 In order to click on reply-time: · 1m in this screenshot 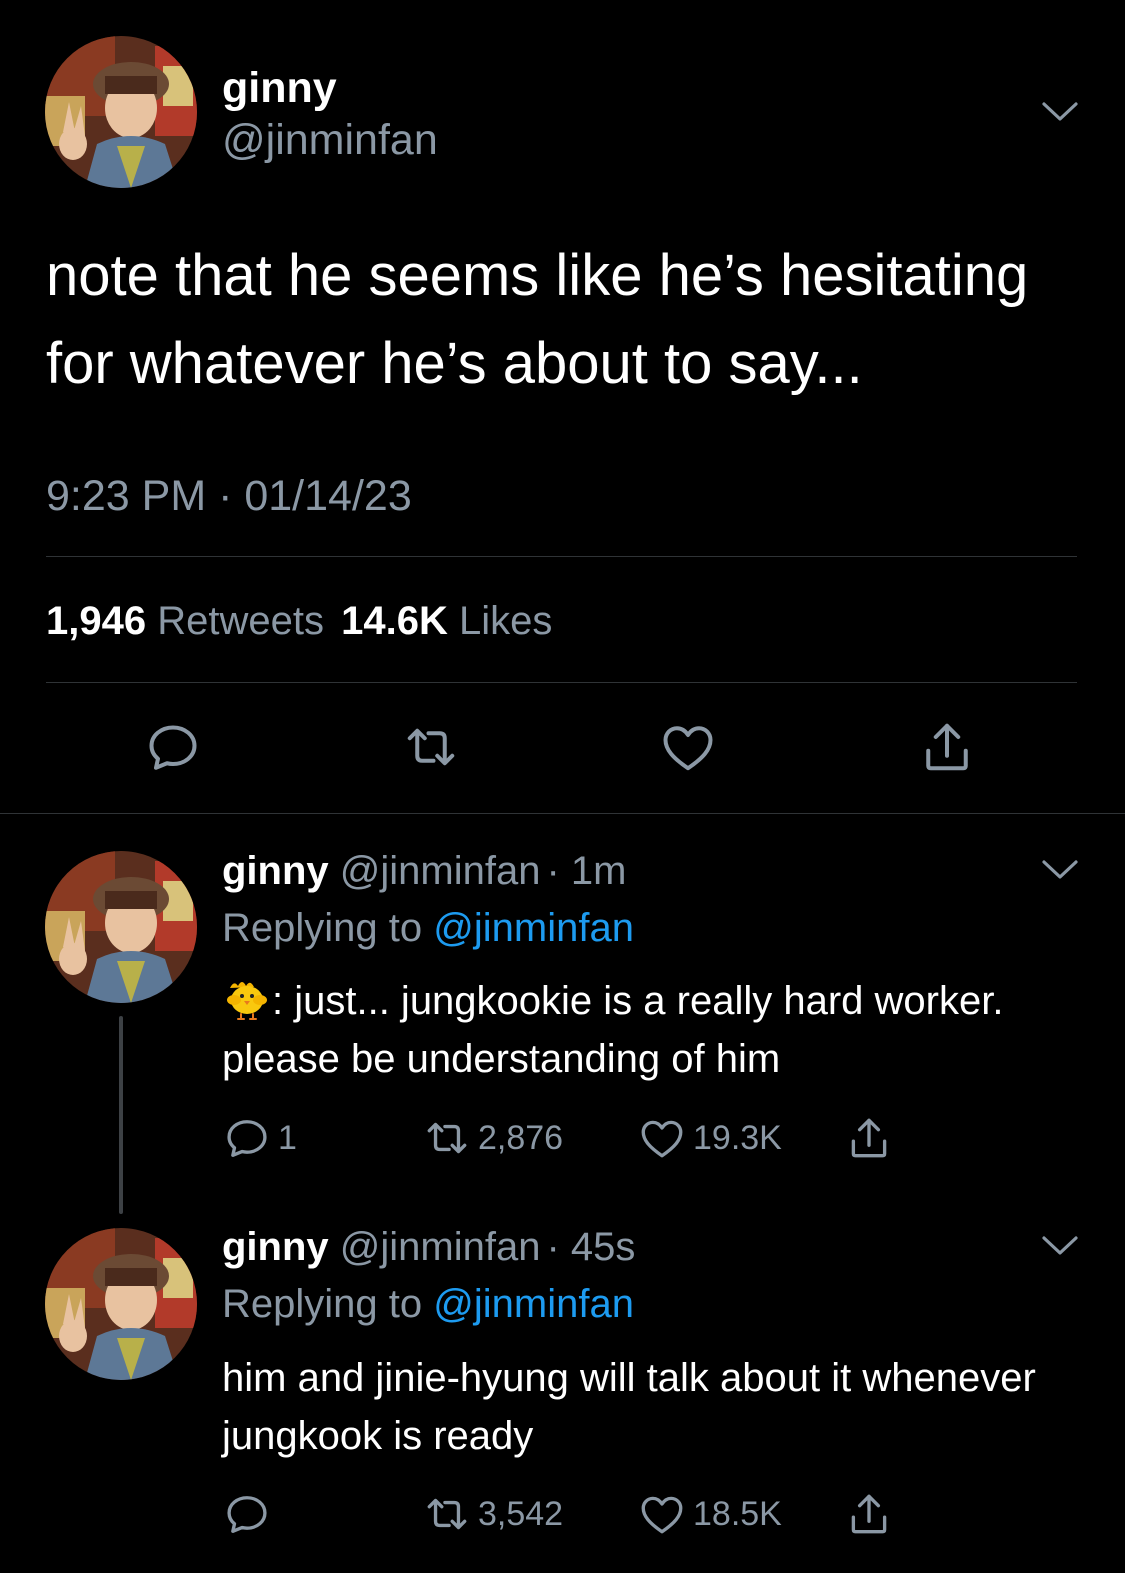, I will do `click(586, 871)`.